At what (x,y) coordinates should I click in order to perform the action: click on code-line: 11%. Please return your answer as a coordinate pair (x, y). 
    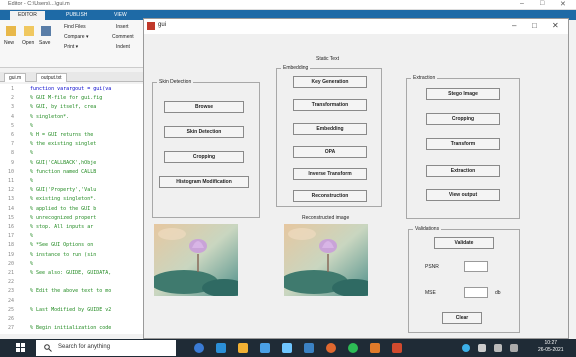
    Looking at the image, I should click on (71, 182).